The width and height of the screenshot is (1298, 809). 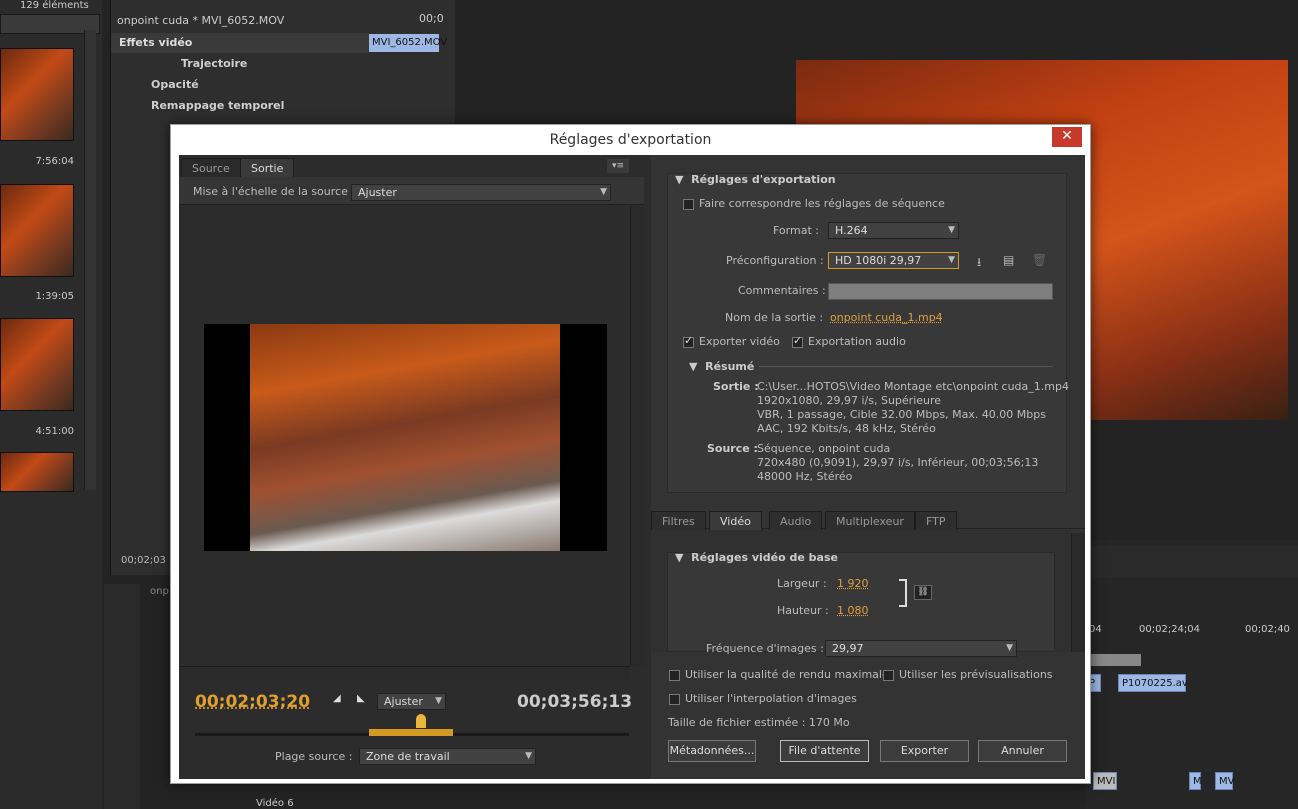 What do you see at coordinates (411, 701) in the screenshot?
I see `fit-dropdown: Ajuster ▼` at bounding box center [411, 701].